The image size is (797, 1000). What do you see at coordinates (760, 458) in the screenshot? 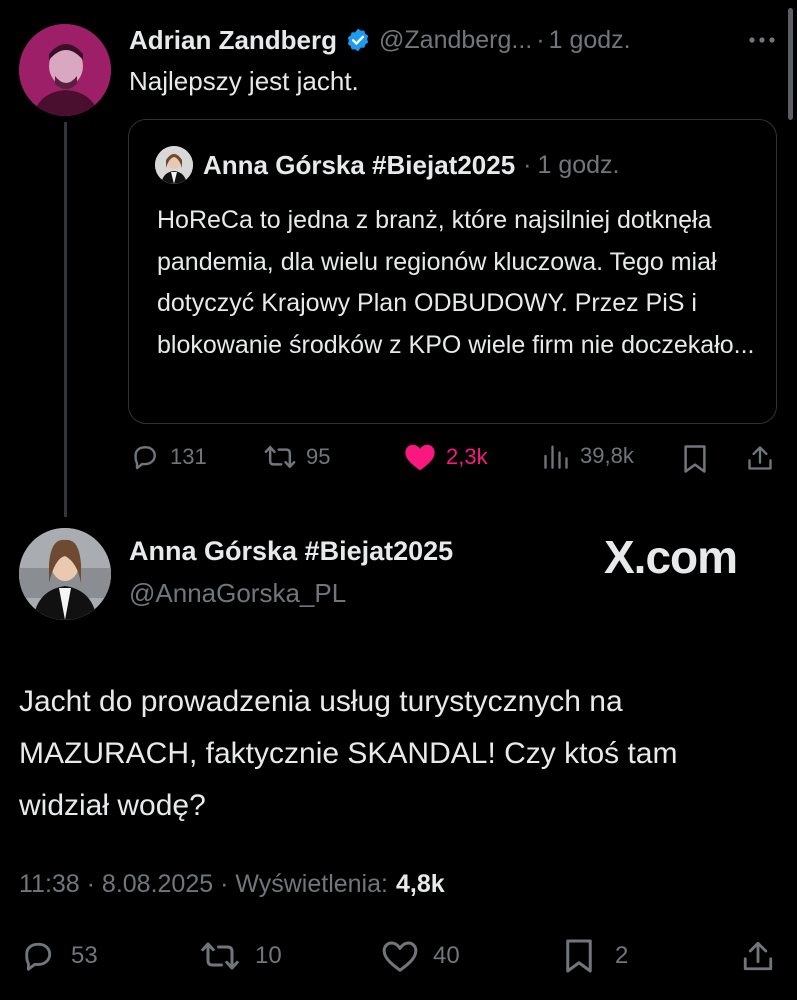
I see `share-icon` at bounding box center [760, 458].